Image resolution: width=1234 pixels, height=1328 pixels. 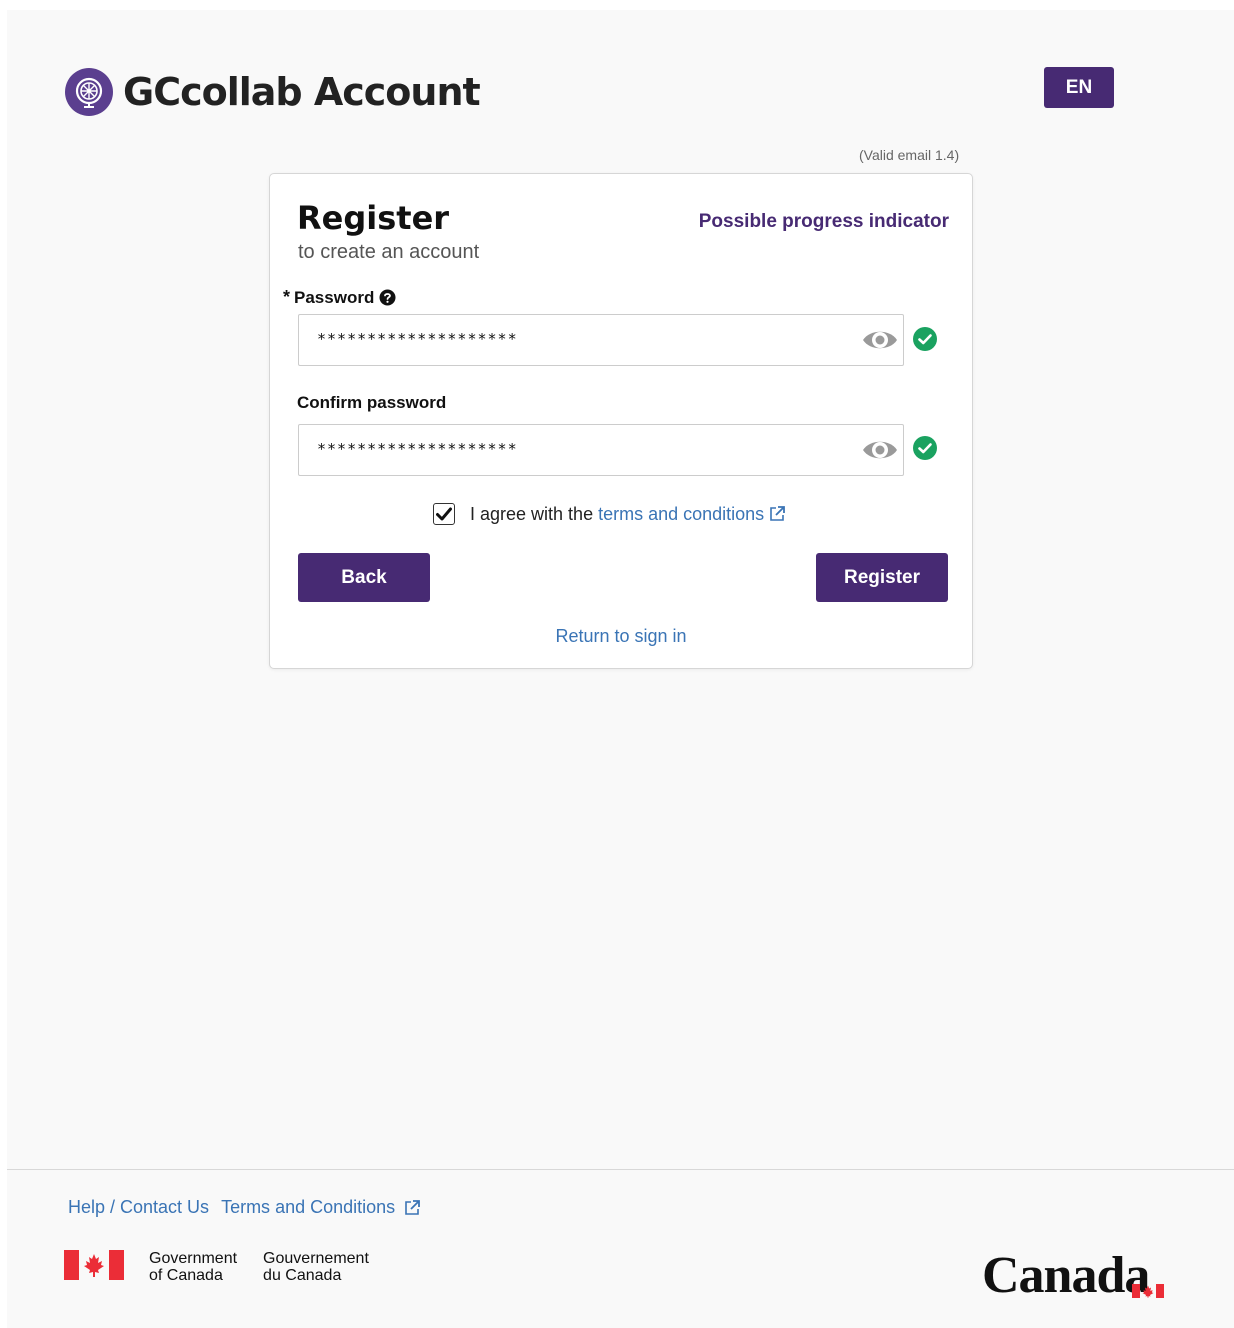 I want to click on globe-logo-icon, so click(x=89, y=92).